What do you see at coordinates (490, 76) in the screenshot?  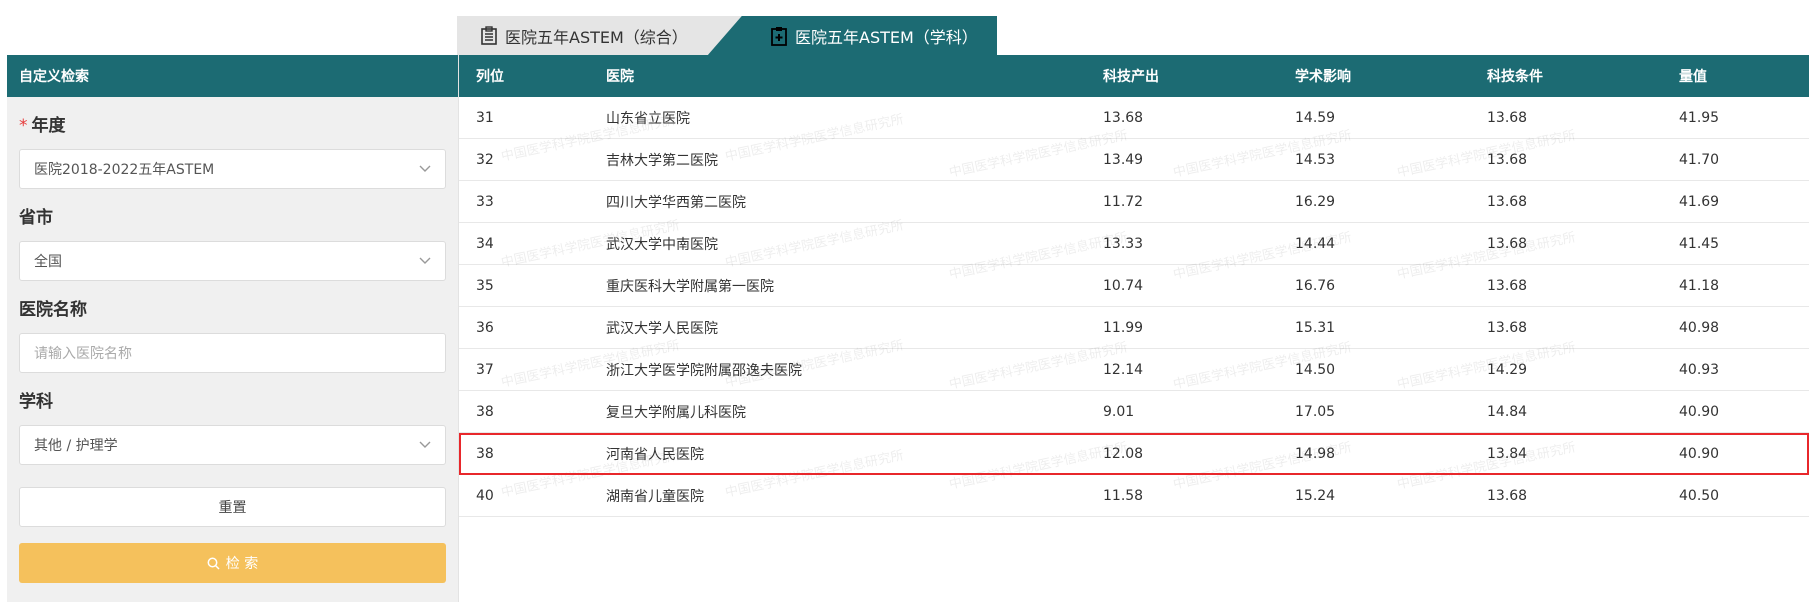 I see `column-header-rank: 列位` at bounding box center [490, 76].